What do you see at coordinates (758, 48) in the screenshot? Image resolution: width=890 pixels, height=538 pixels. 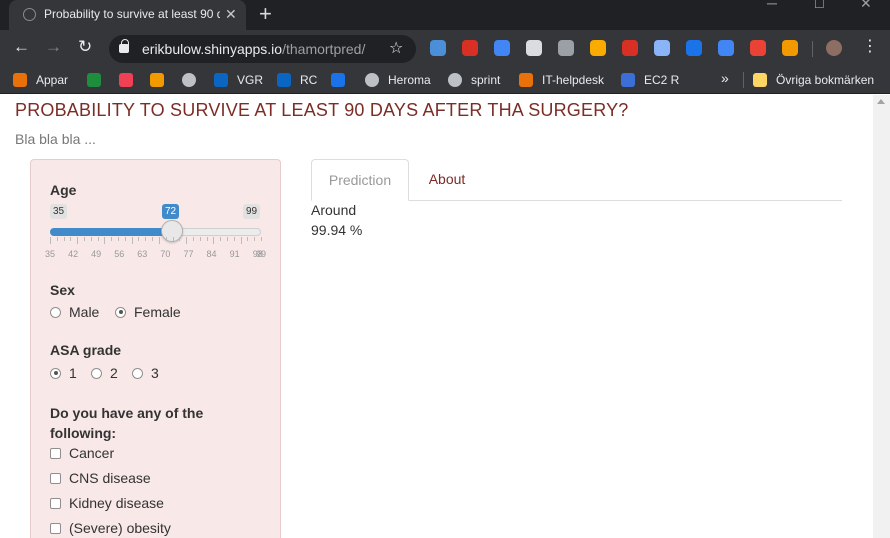 I see `m-ext-icon` at bounding box center [758, 48].